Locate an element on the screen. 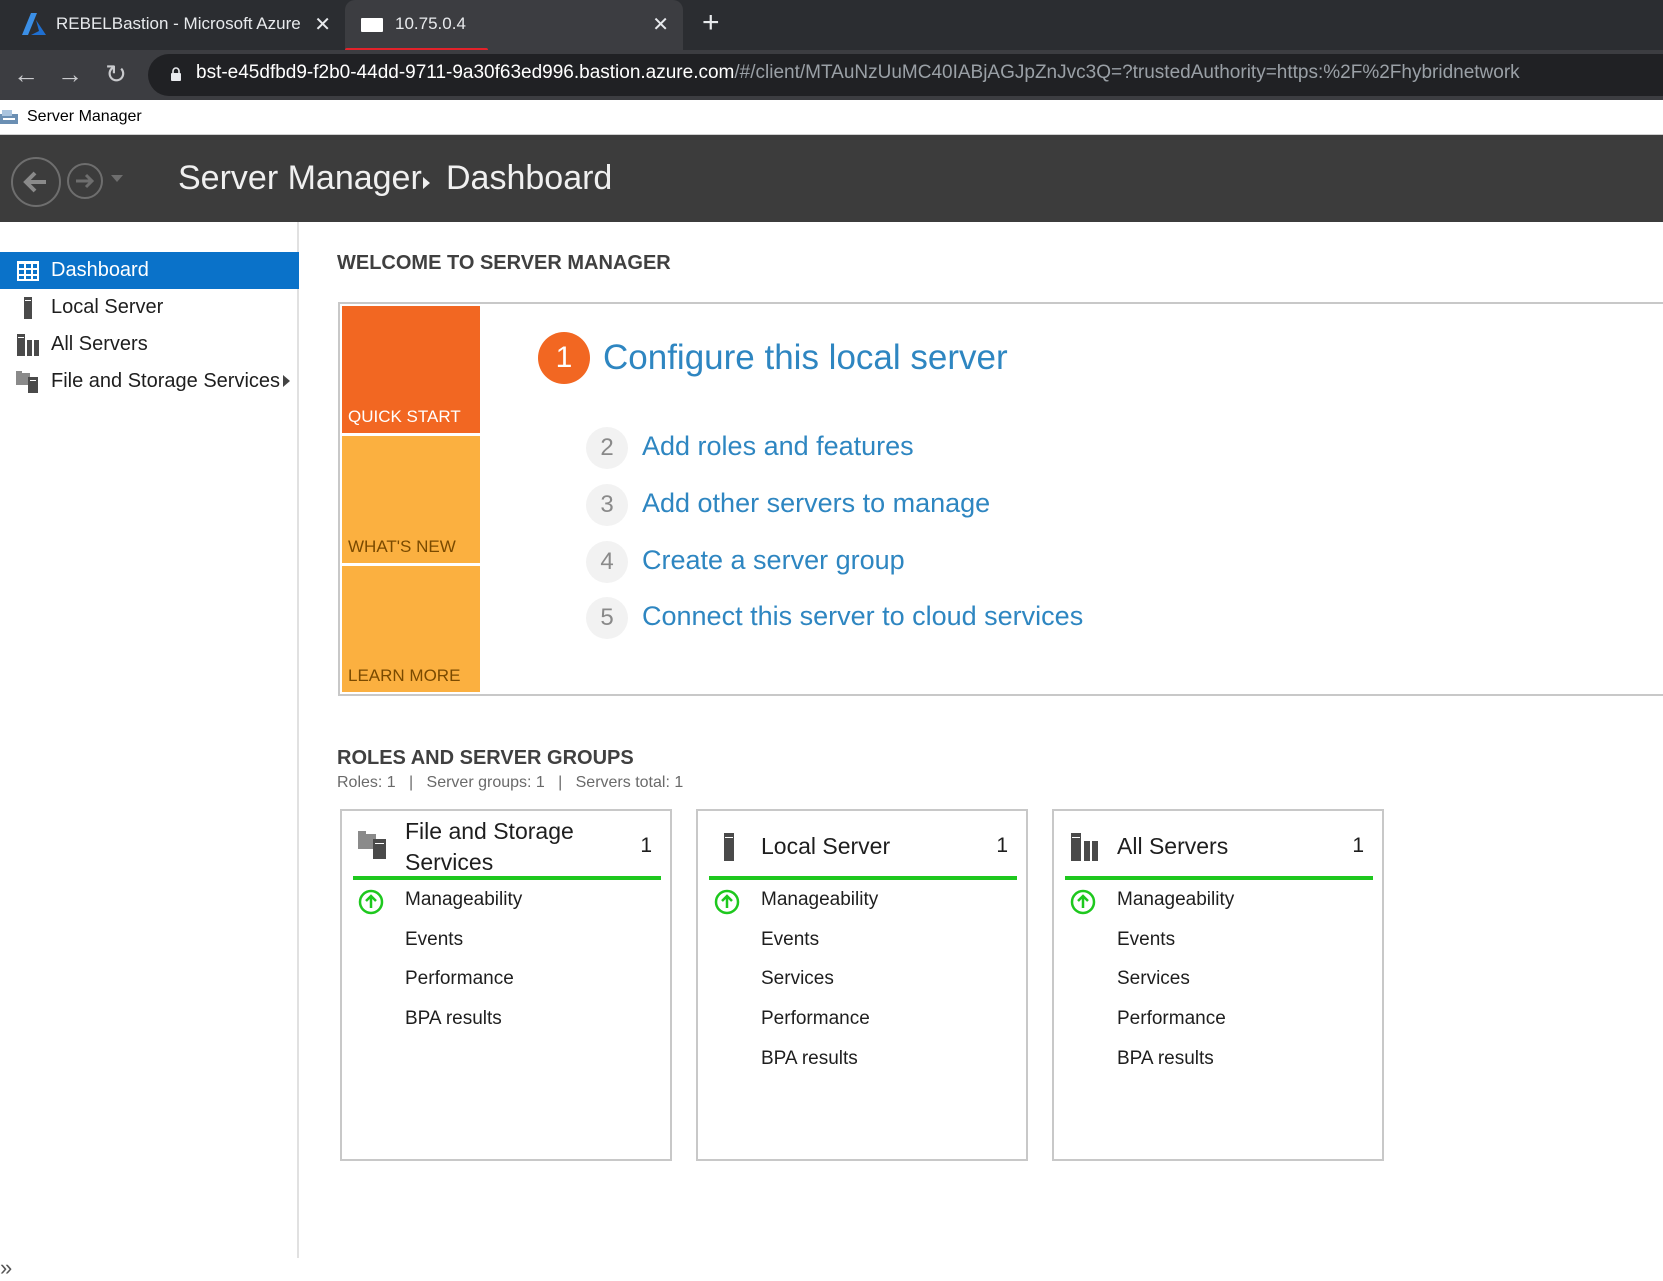 The width and height of the screenshot is (1663, 1281). reload-icon: ↻ is located at coordinates (116, 74).